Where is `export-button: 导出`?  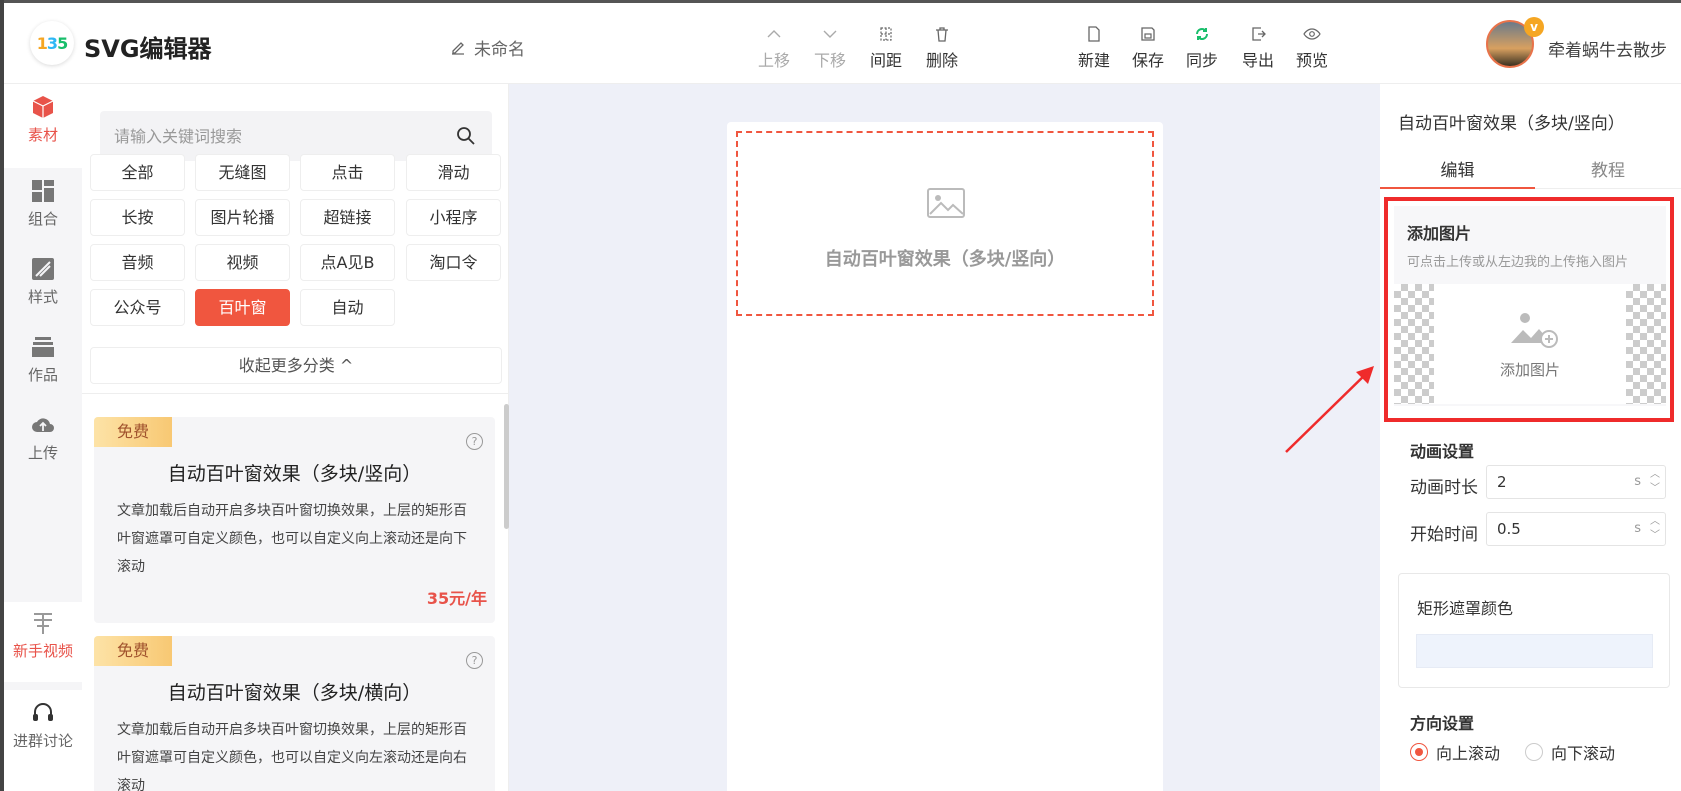
export-button: 导出 is located at coordinates (1258, 48).